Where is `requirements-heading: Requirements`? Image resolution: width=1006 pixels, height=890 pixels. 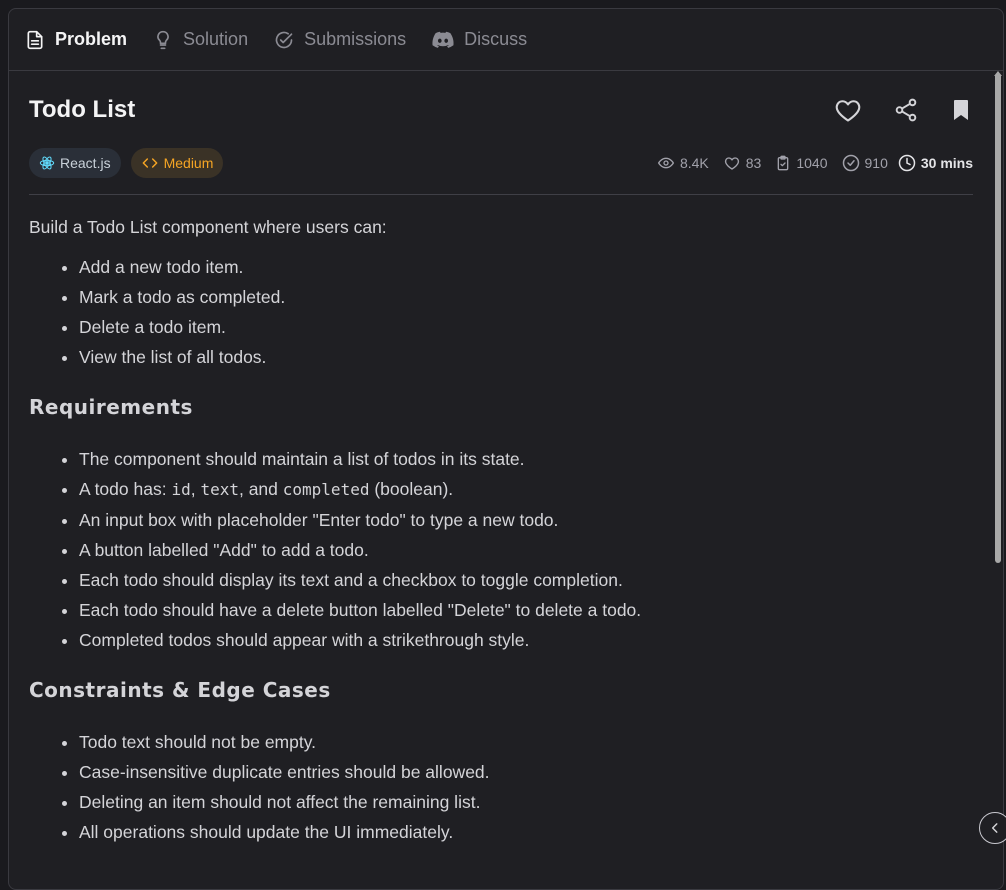
requirements-heading: Requirements is located at coordinates (111, 407).